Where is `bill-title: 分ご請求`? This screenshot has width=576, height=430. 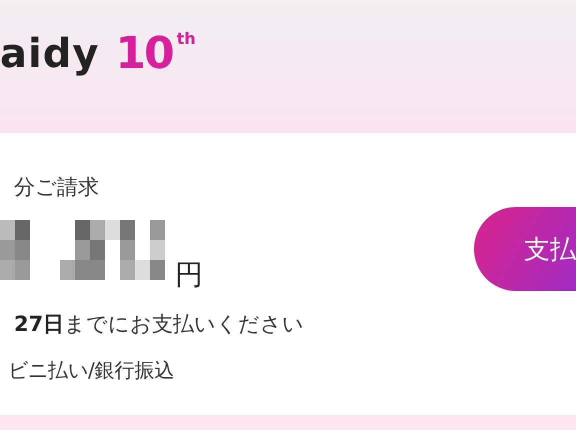
bill-title: 分ご請求 is located at coordinates (57, 187).